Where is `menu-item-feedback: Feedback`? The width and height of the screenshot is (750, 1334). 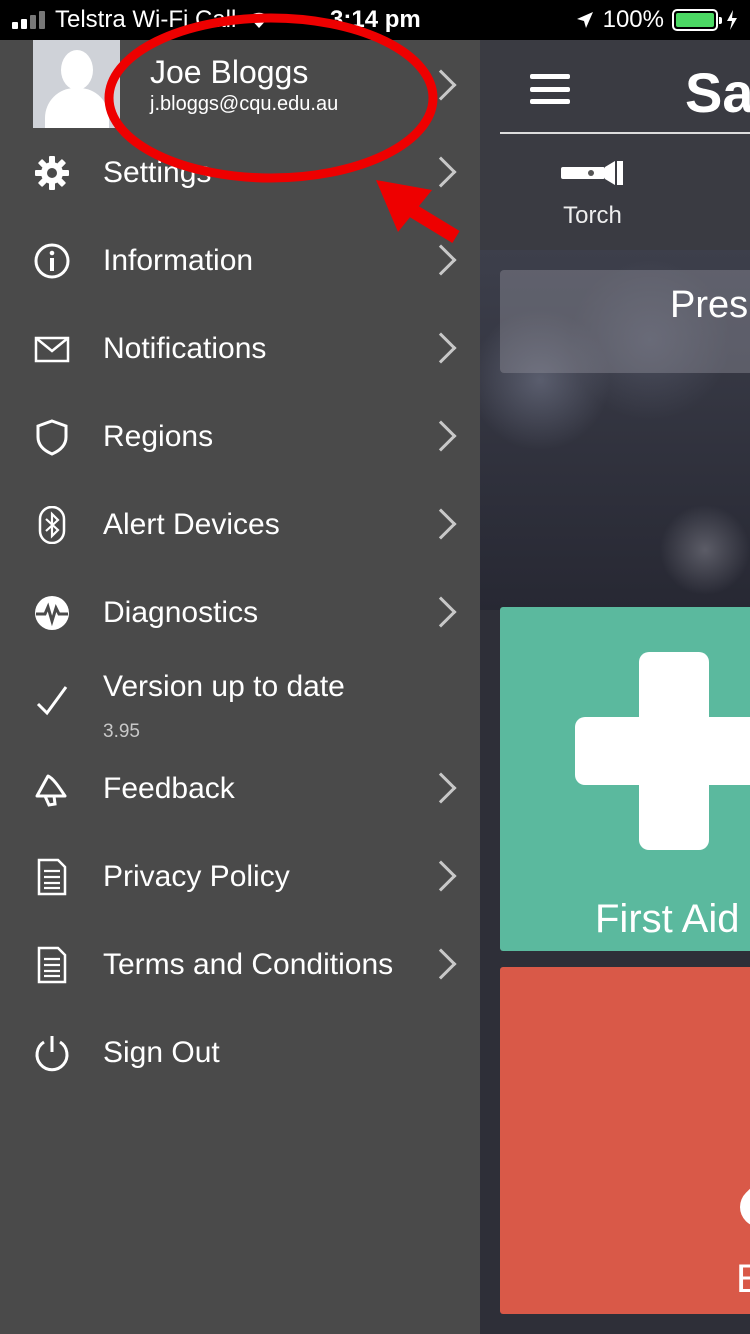 menu-item-feedback: Feedback is located at coordinates (240, 788).